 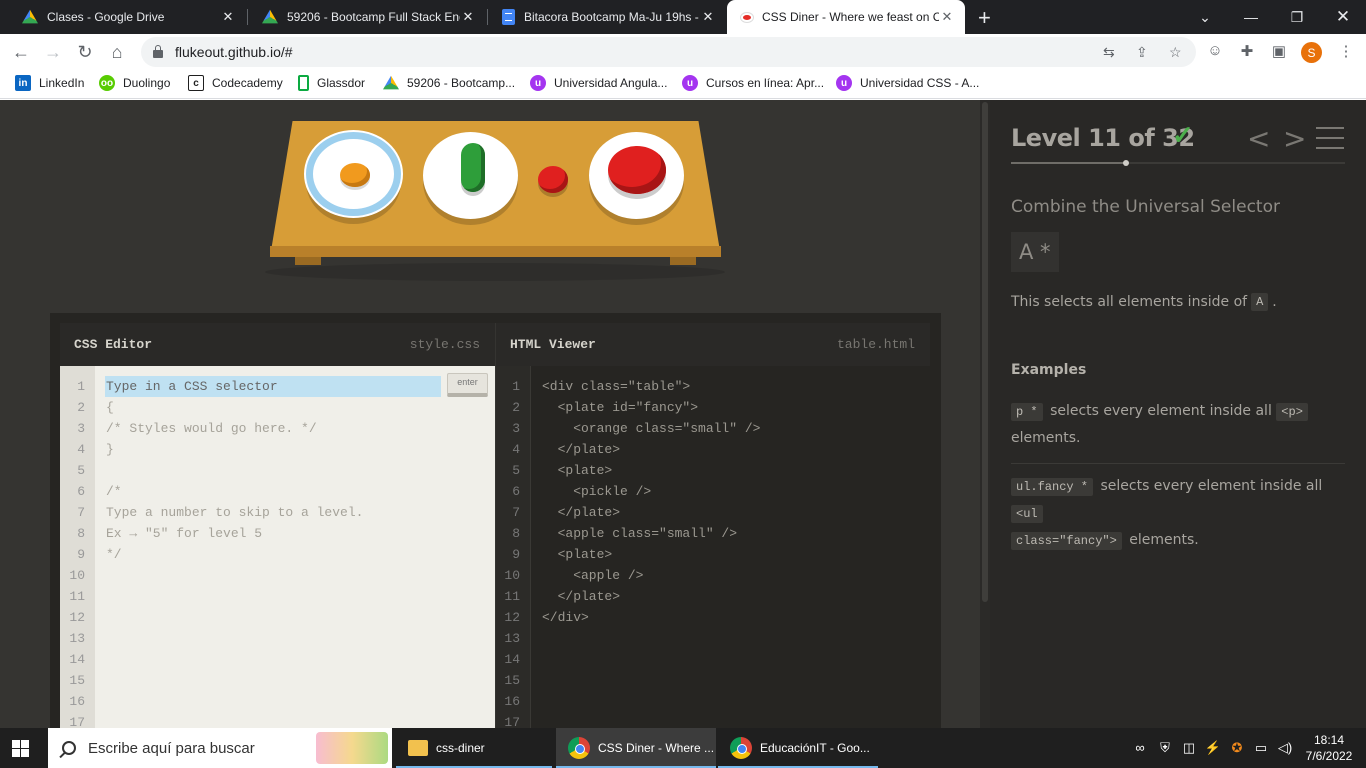 What do you see at coordinates (1343, 17) in the screenshot?
I see `close-window-icon: ✕` at bounding box center [1343, 17].